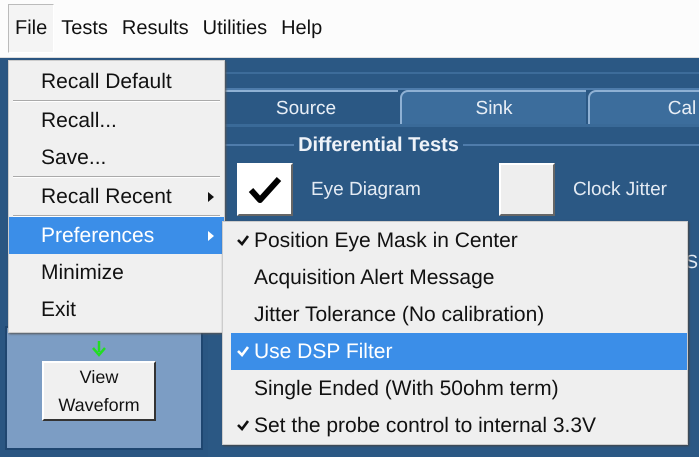 This screenshot has width=699, height=457. I want to click on menu-item: Help, so click(302, 28).